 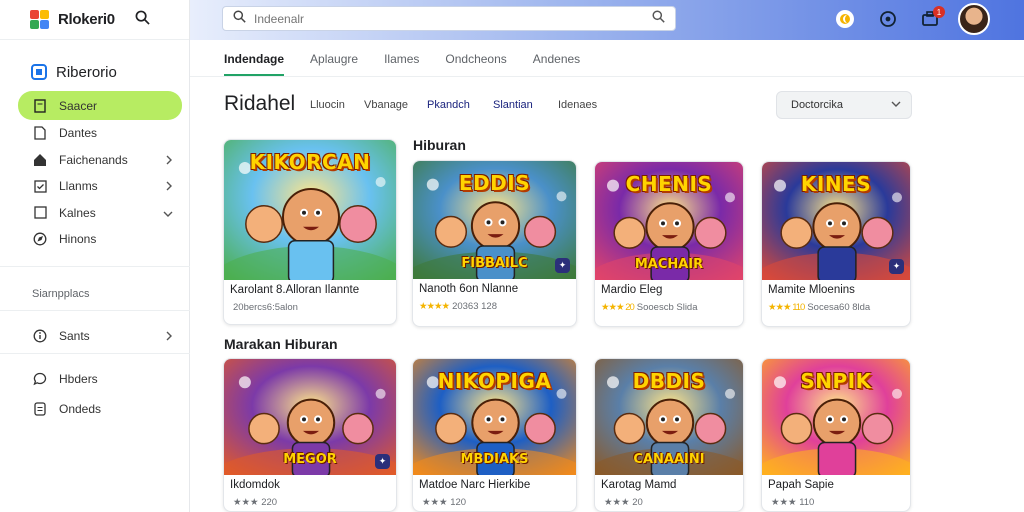 I want to click on game-meta-text: Socesa60 8lda, so click(x=839, y=307).